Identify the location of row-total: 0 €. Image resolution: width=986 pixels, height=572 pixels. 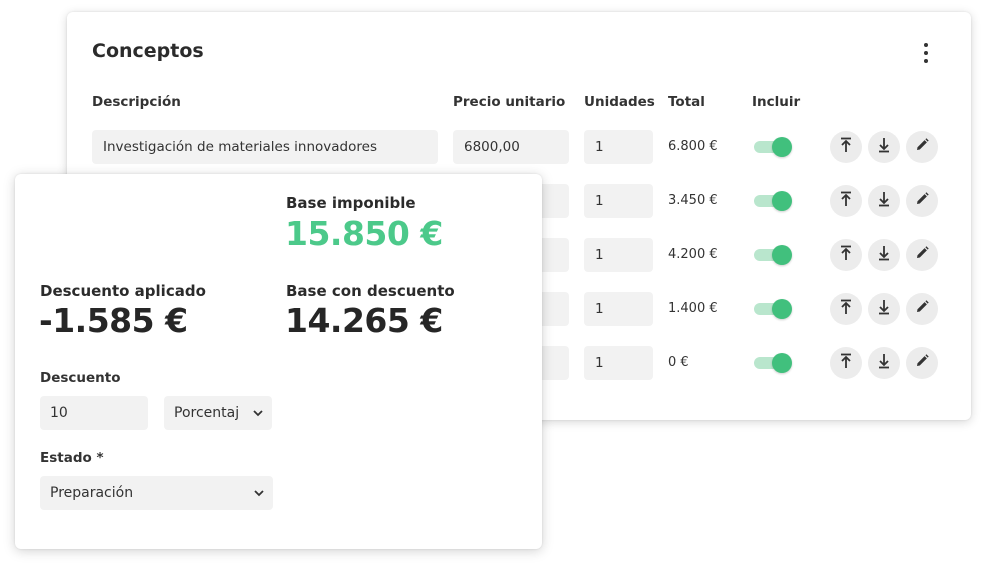
(678, 362).